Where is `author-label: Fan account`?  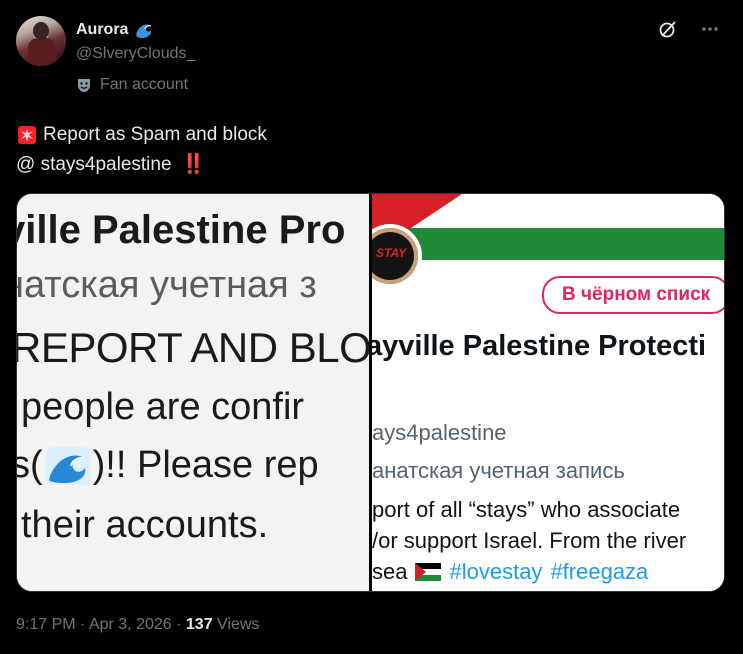 author-label: Fan account is located at coordinates (144, 84).